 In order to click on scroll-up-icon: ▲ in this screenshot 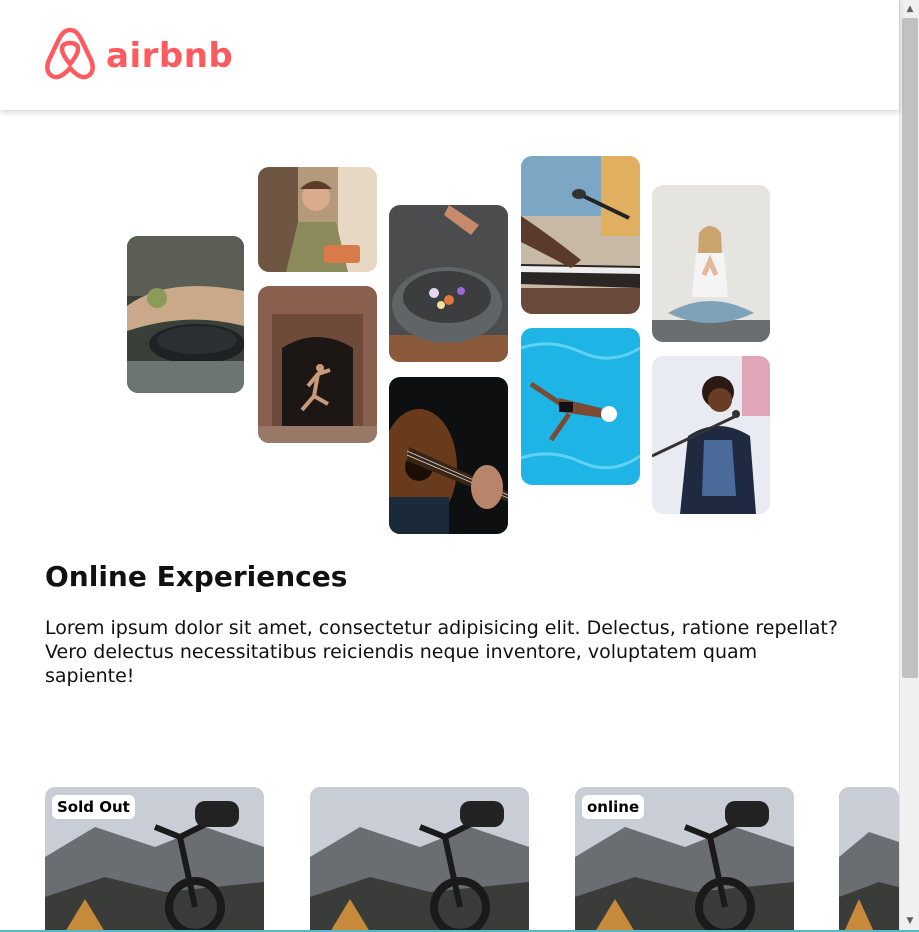, I will do `click(909, 9)`.